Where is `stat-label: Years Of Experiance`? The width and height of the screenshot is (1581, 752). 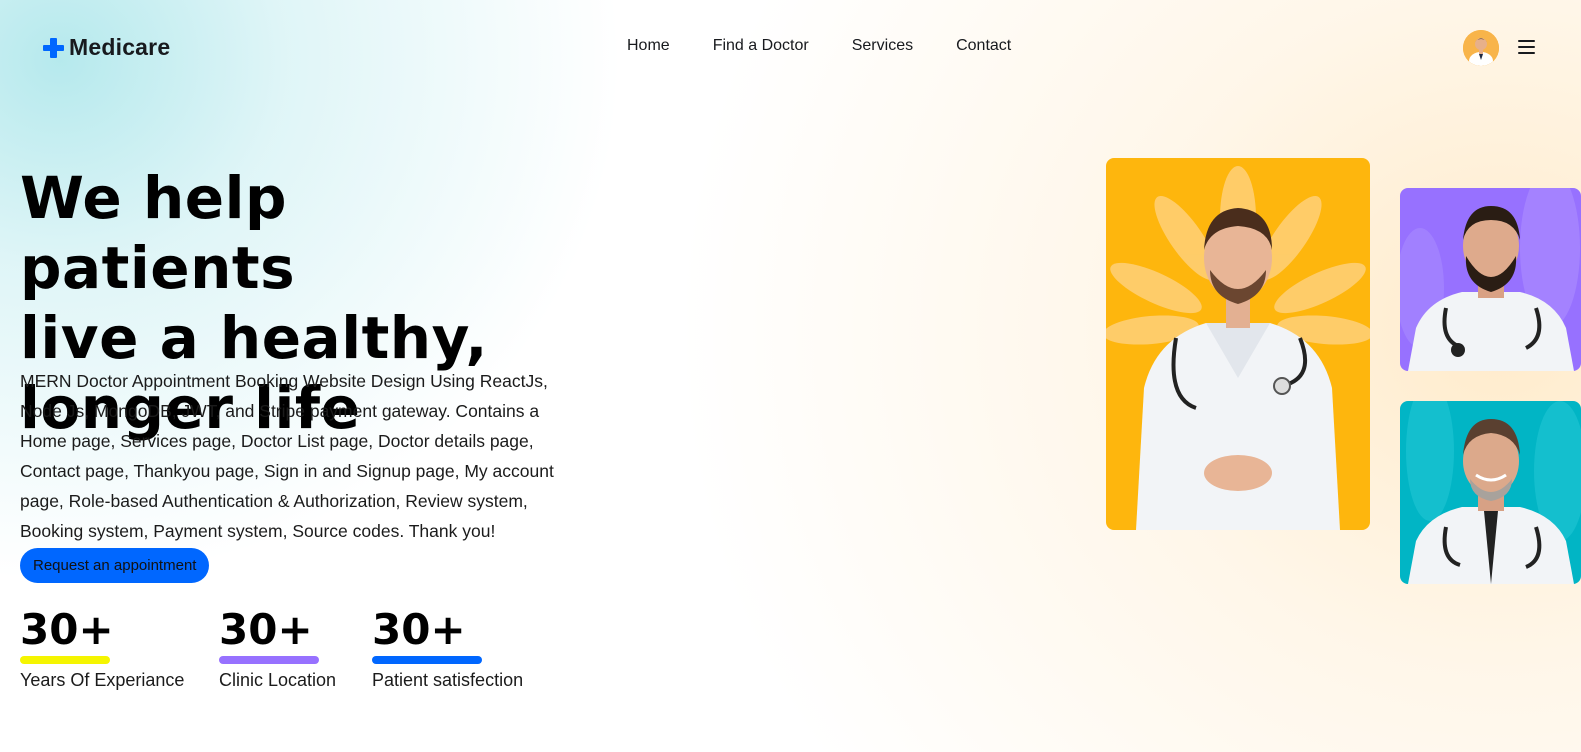
stat-label: Years Of Experiance is located at coordinates (102, 680).